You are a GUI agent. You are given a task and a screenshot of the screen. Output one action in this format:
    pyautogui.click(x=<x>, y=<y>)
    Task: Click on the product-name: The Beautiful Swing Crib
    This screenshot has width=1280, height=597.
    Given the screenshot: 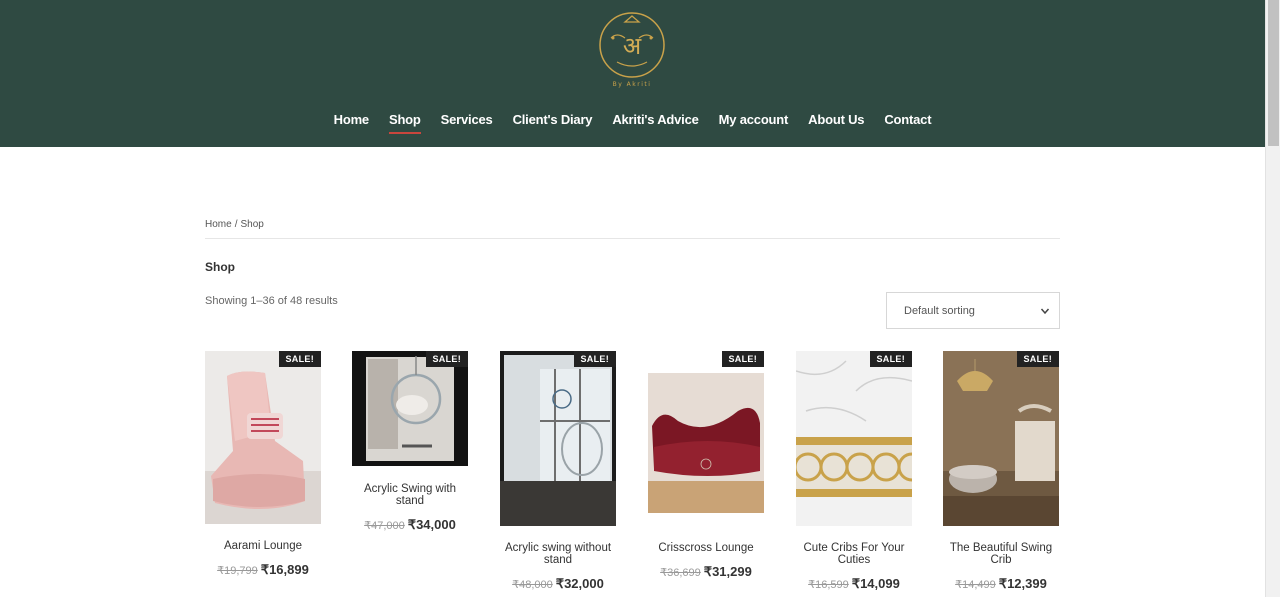 What is the action you would take?
    pyautogui.click(x=1001, y=554)
    